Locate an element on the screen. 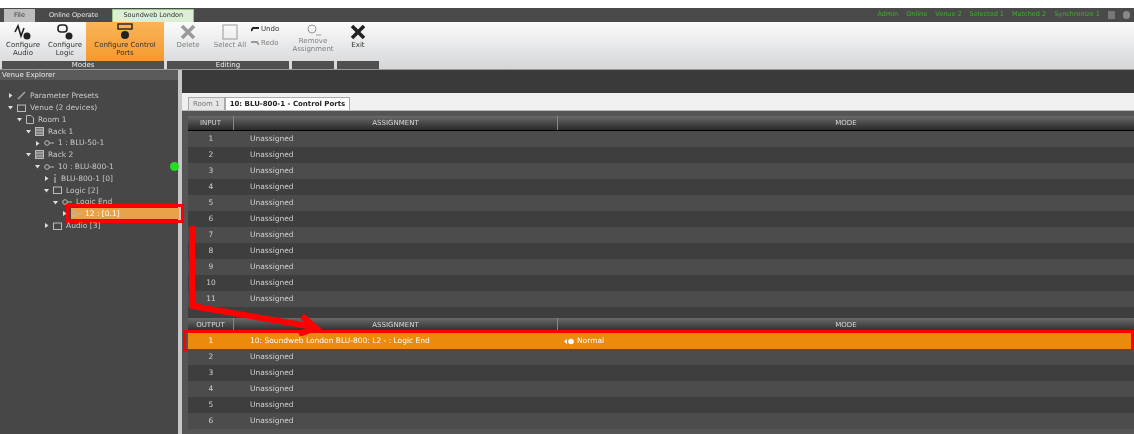 Image resolution: width=1134 pixels, height=434 pixels. ports-gear-icon is located at coordinates (125, 32).